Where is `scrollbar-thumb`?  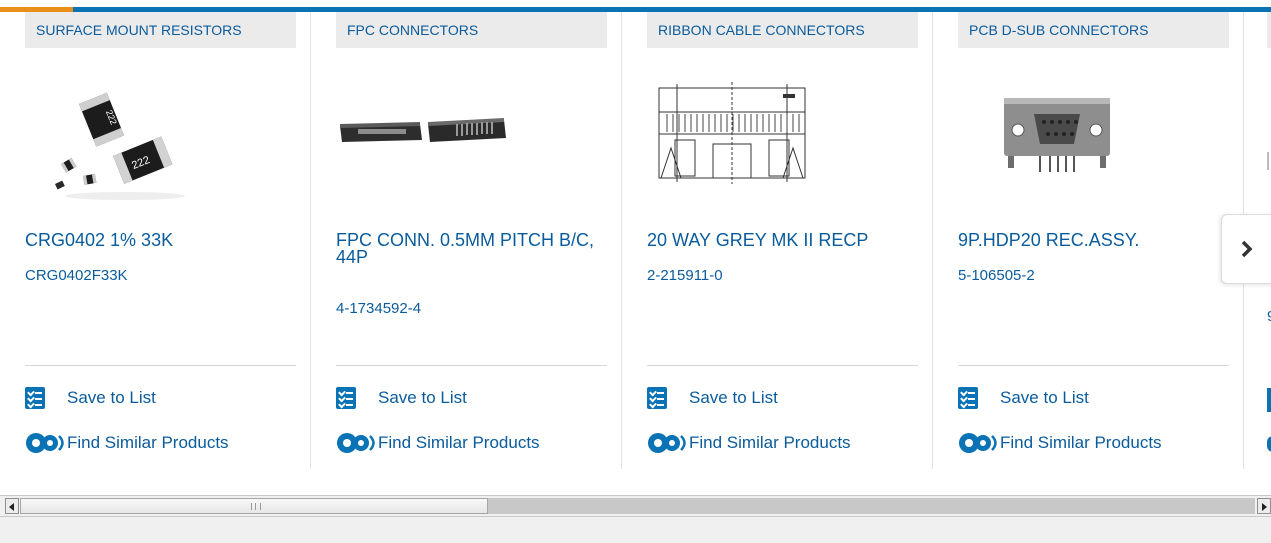
scrollbar-thumb is located at coordinates (254, 506).